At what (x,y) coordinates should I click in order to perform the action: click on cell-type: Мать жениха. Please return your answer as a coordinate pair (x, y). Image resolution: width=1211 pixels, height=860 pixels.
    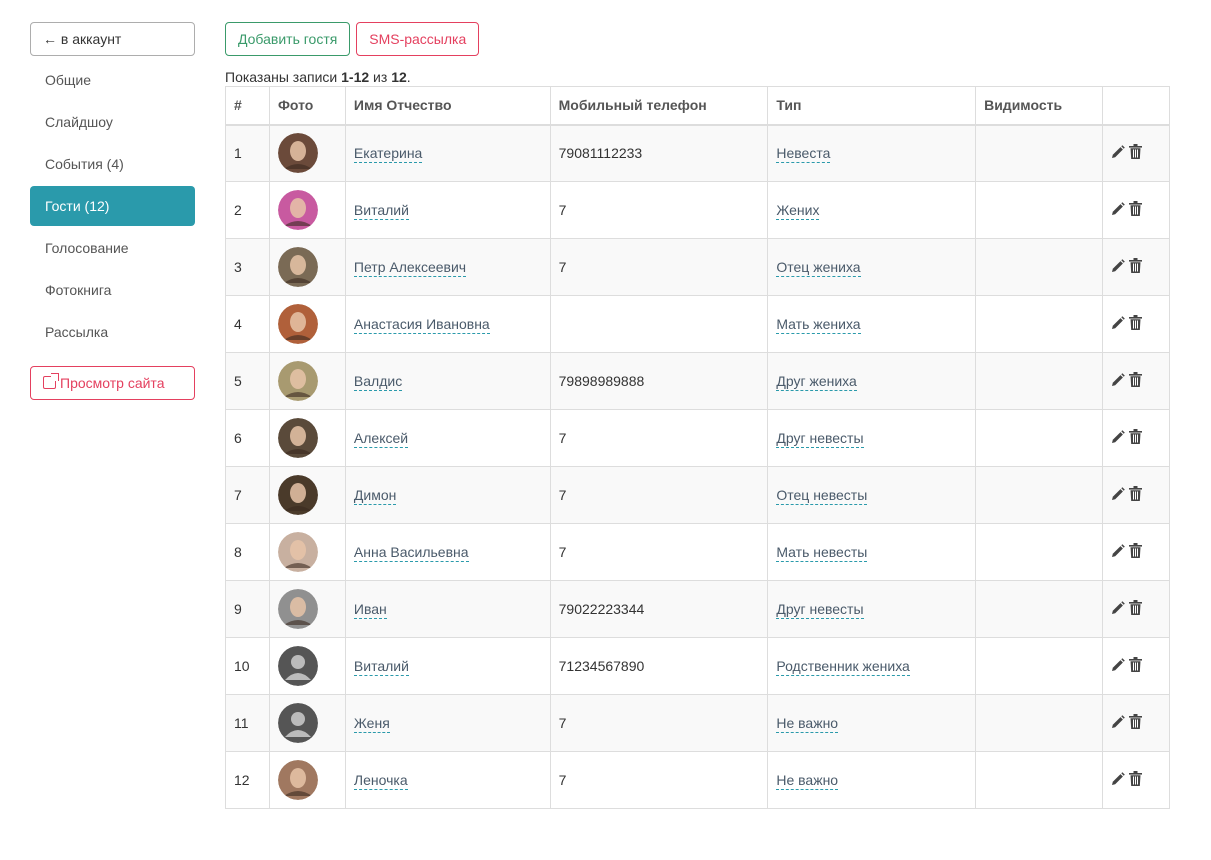
    Looking at the image, I should click on (872, 324).